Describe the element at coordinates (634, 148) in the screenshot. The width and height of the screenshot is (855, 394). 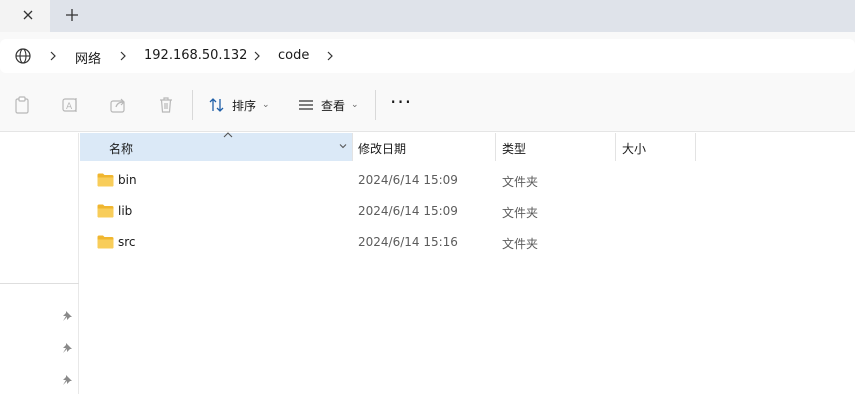
I see `column-header-size: 大小` at that location.